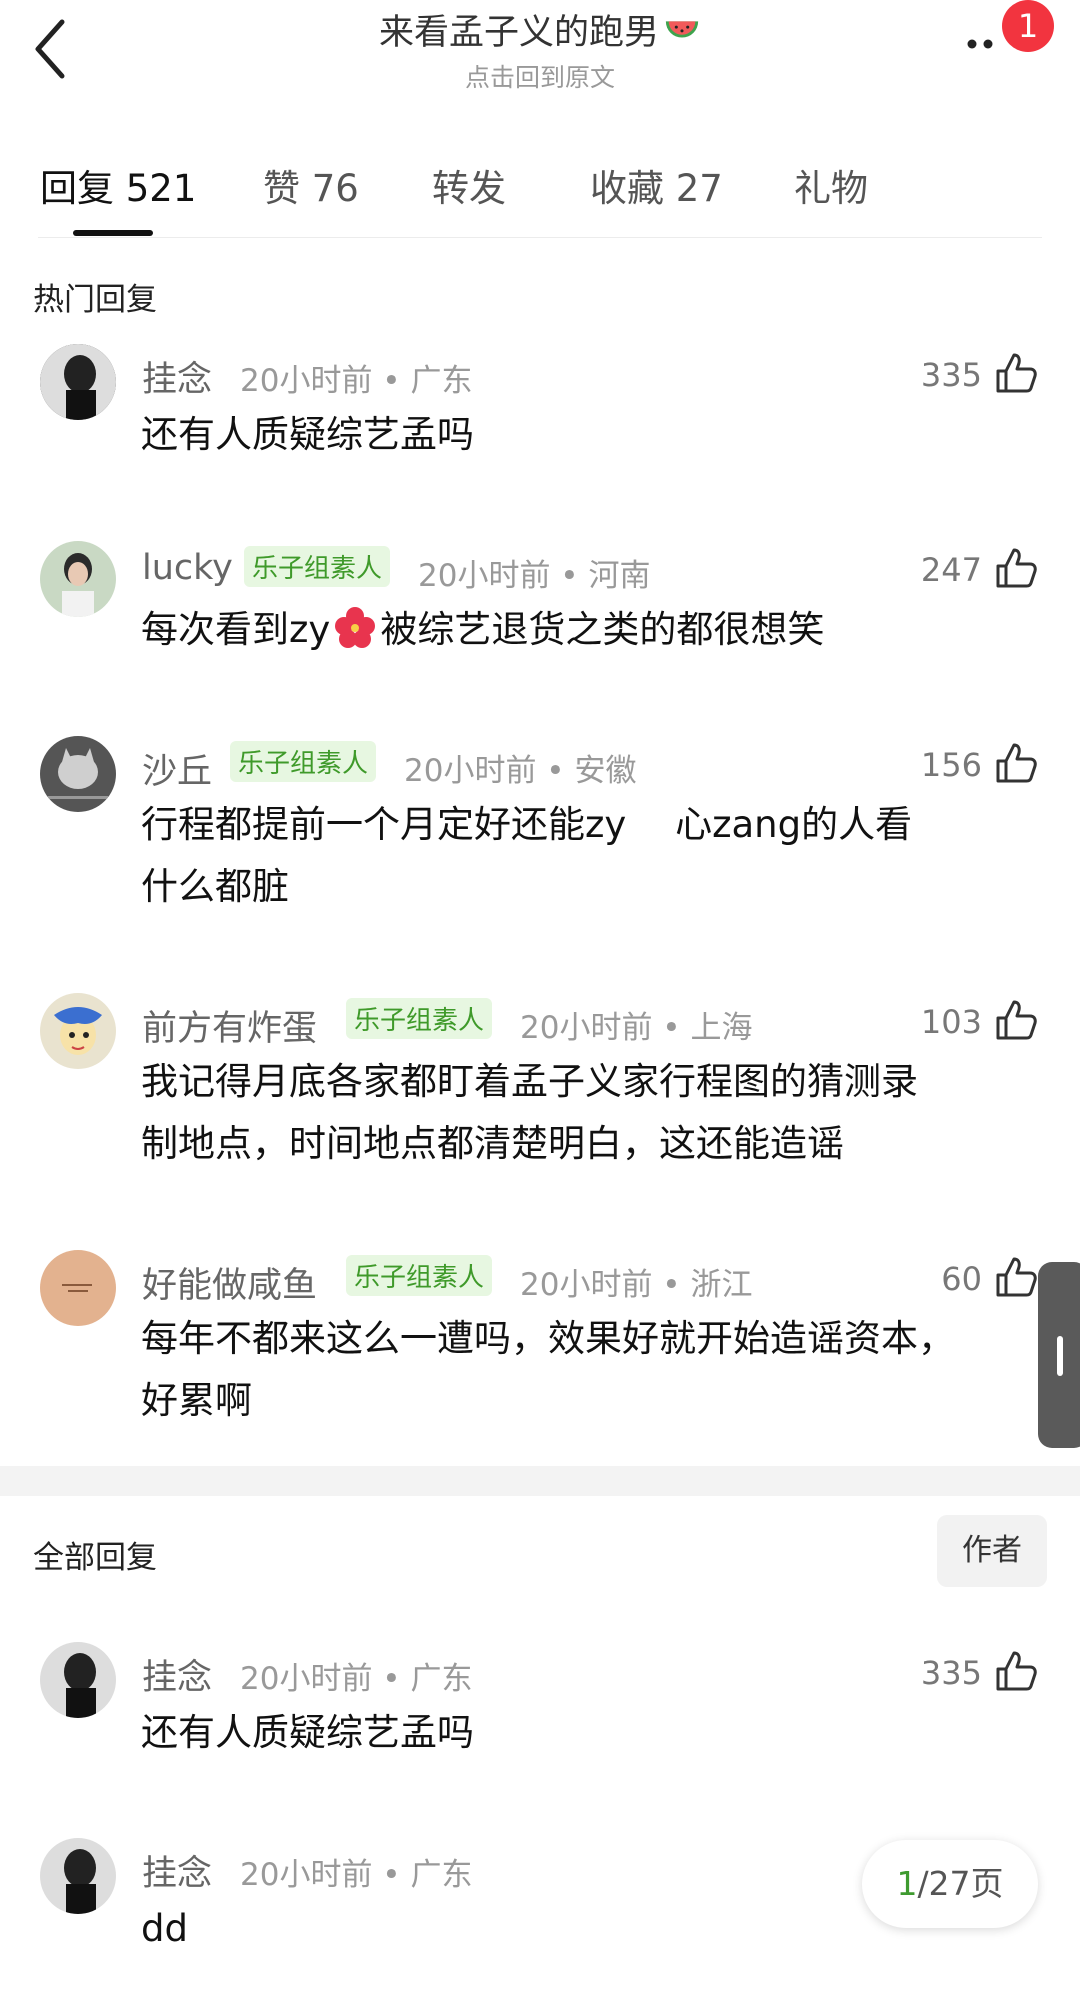  I want to click on username: 前方有炸蛋, so click(229, 1025).